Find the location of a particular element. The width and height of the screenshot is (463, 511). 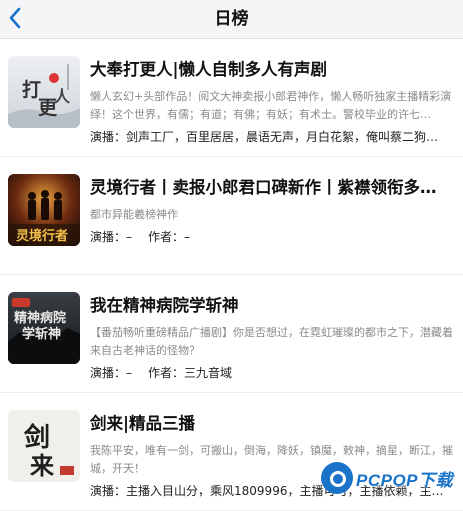

svg-text: 学斩神 is located at coordinates (41, 334).